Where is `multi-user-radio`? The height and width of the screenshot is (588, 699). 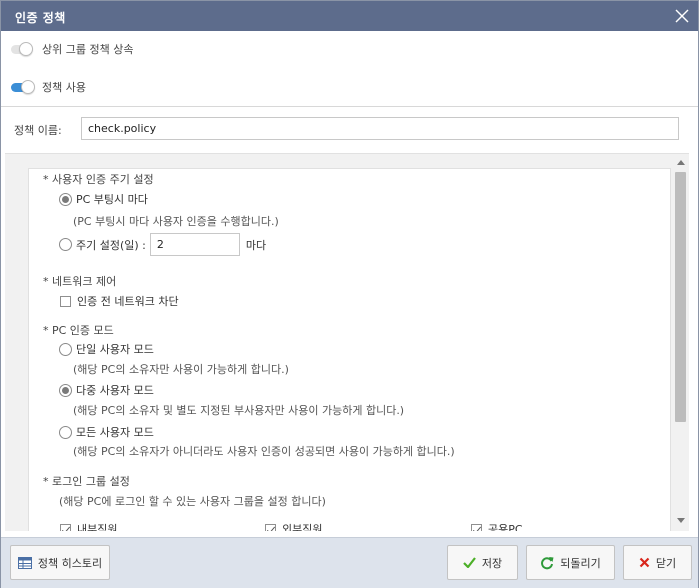
multi-user-radio is located at coordinates (65, 390).